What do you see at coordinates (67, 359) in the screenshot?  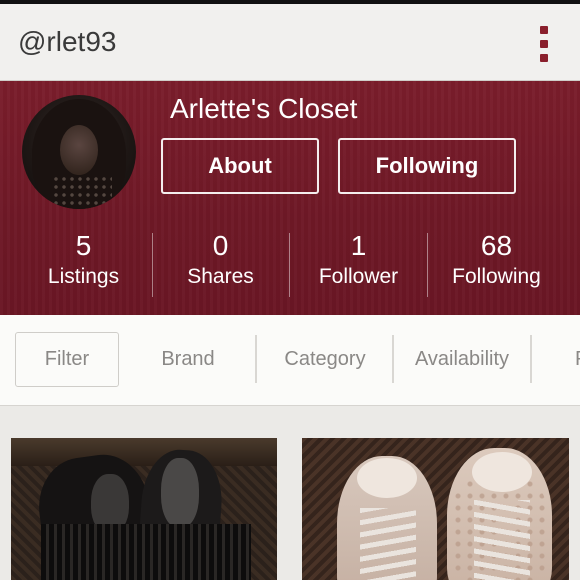 I see `filter-button: Filter` at bounding box center [67, 359].